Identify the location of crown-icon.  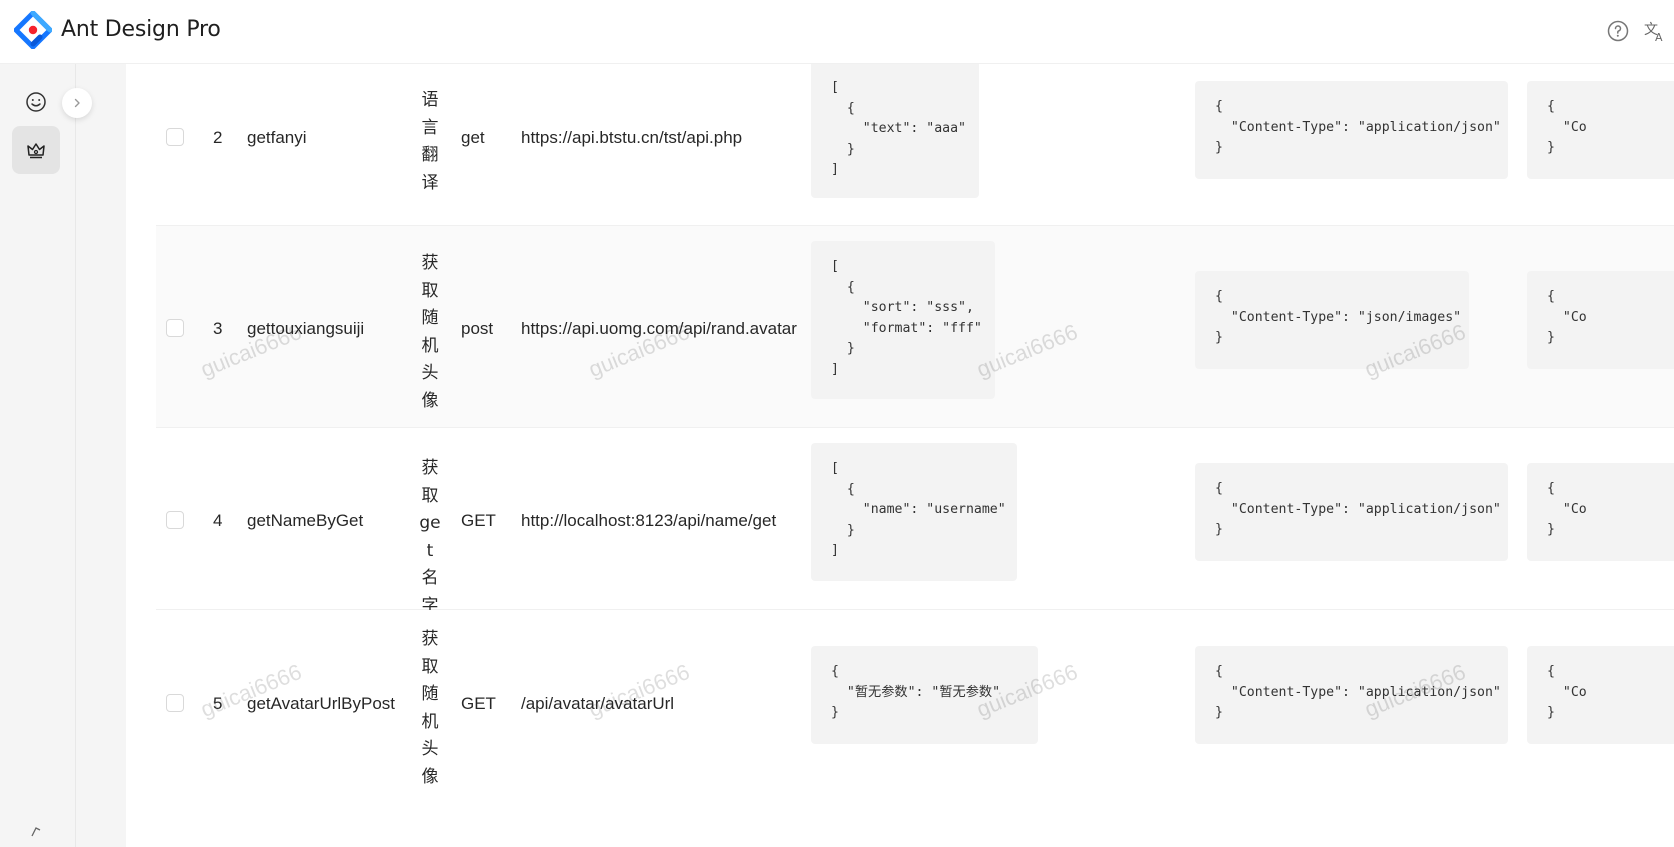
(36, 151).